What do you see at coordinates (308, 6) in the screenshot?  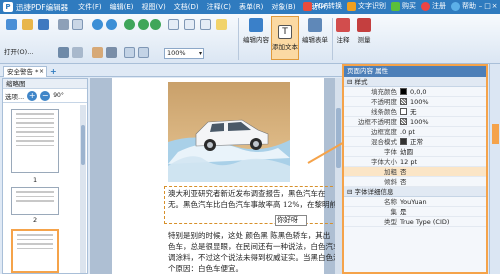 I see `pdf-convert-icon` at bounding box center [308, 6].